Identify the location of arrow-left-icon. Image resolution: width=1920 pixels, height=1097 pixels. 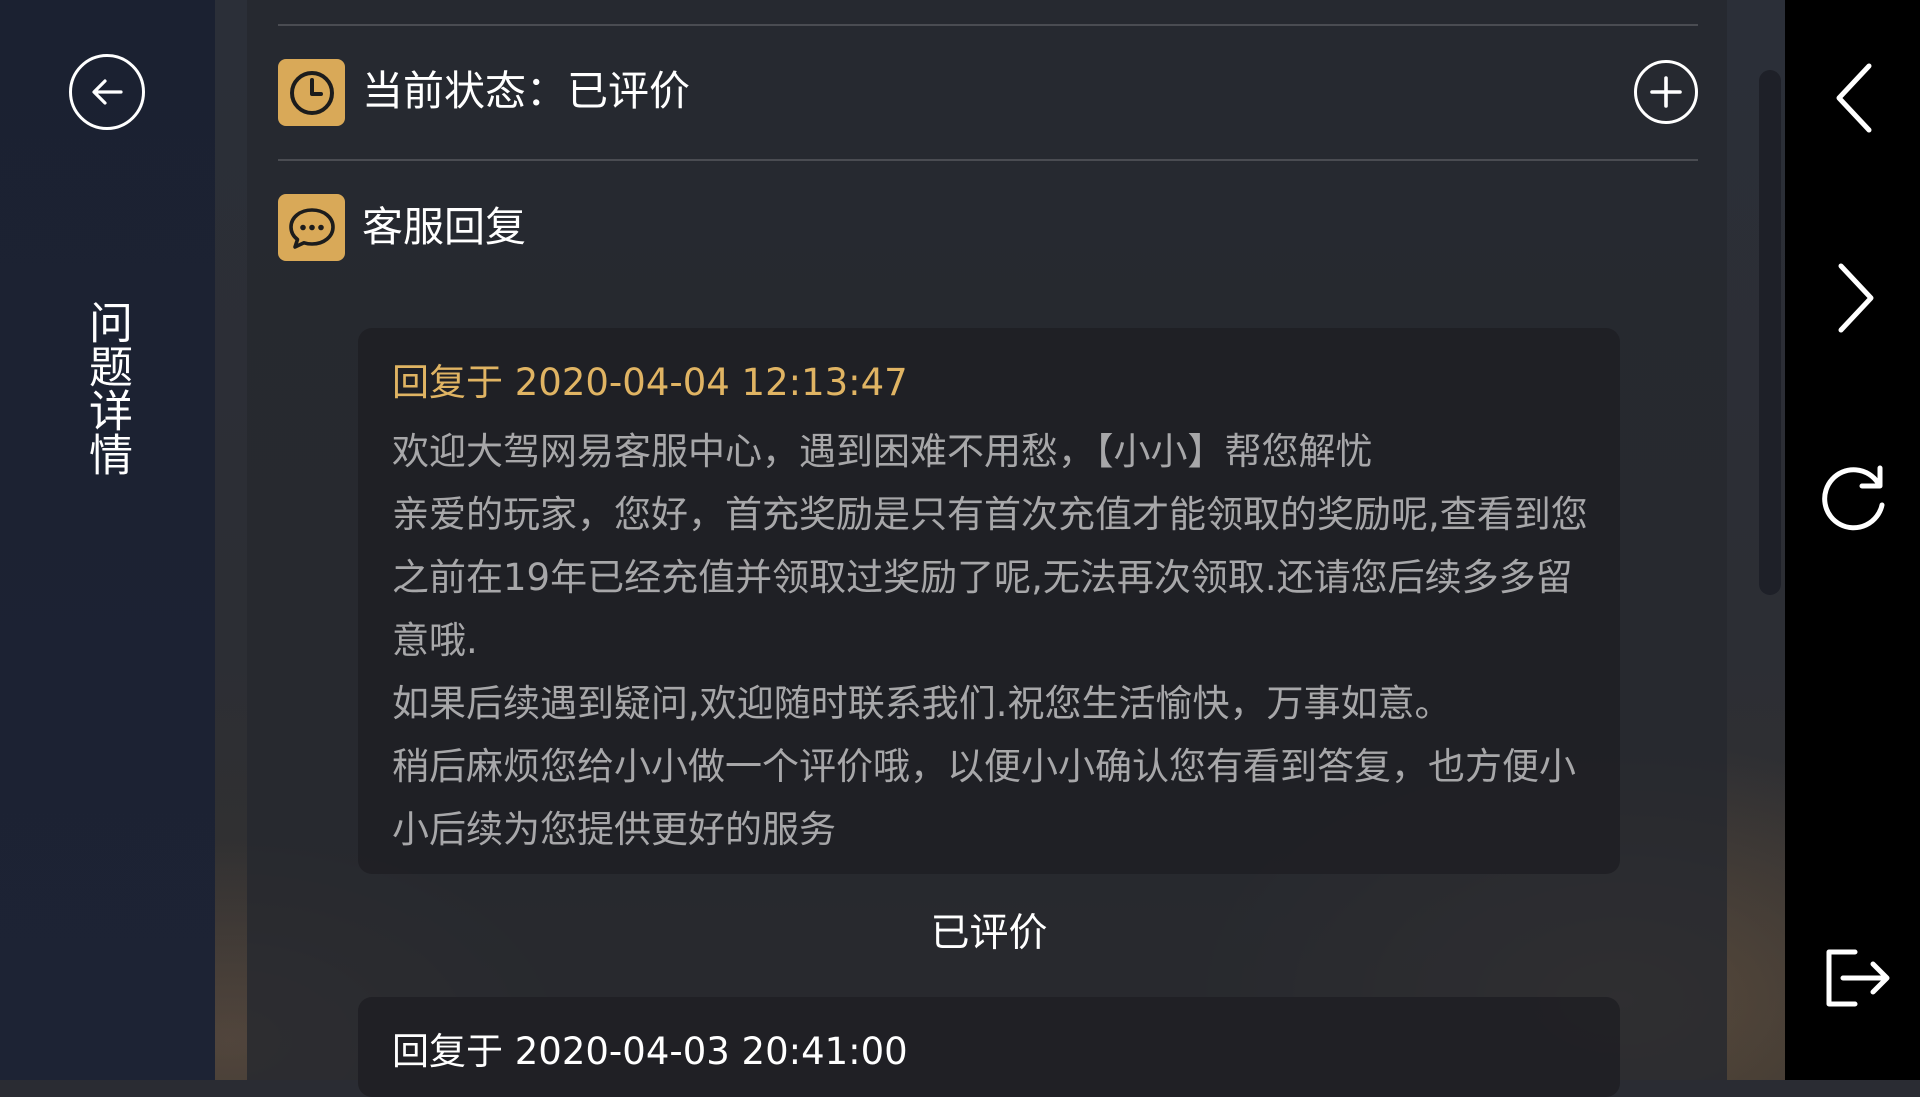
(107, 92).